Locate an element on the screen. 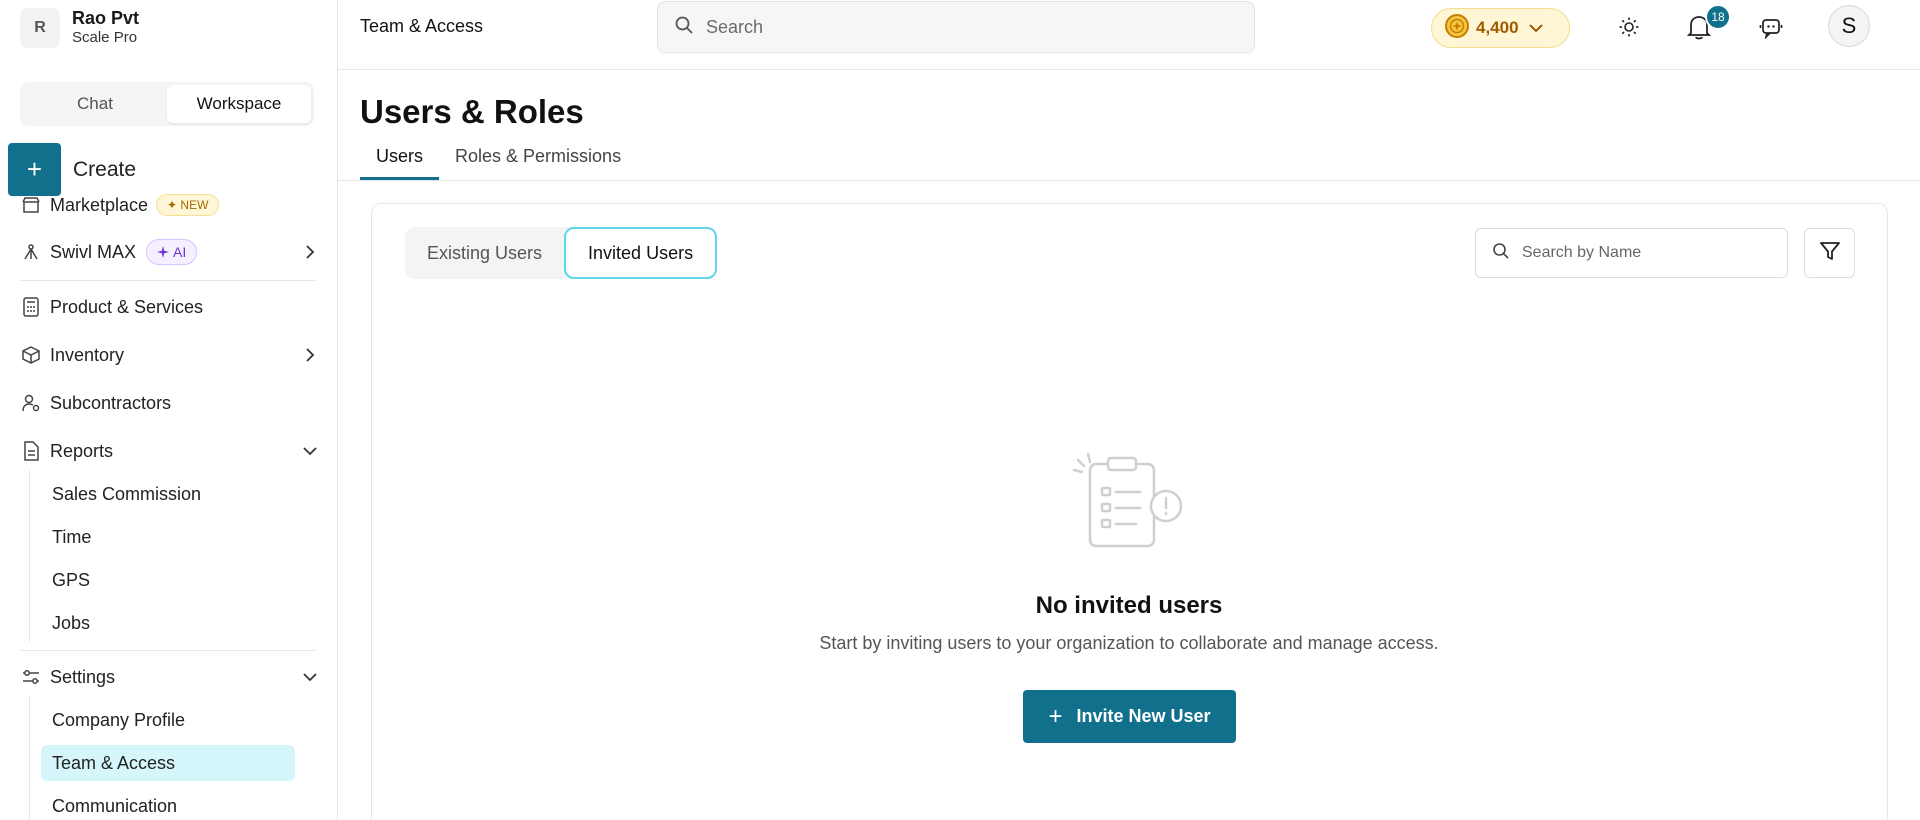 The width and height of the screenshot is (1920, 820). mode-switch: Chat Workspace is located at coordinates (167, 104).